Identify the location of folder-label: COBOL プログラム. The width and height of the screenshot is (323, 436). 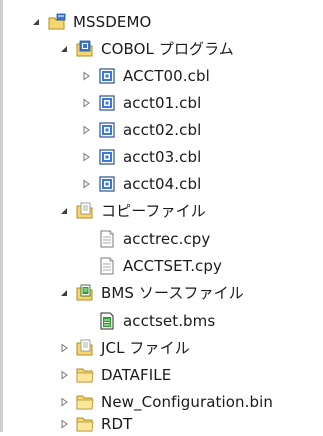
(167, 49).